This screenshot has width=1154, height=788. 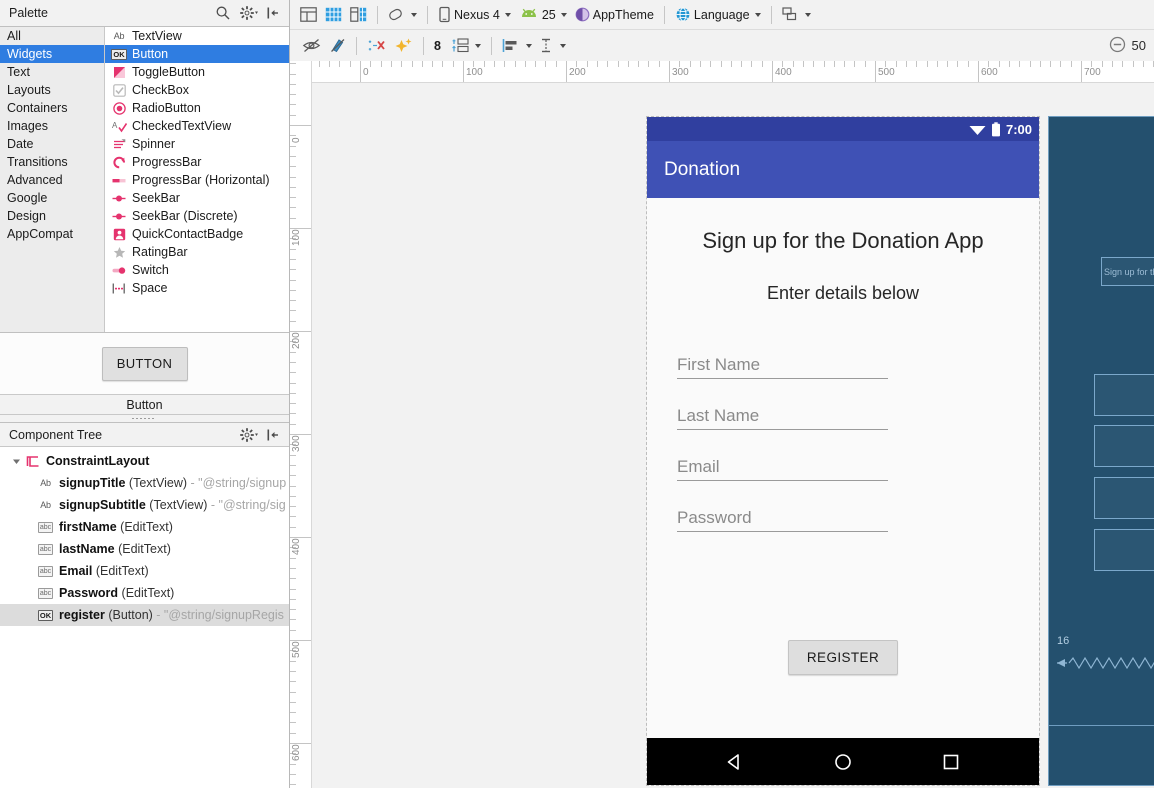 What do you see at coordinates (1124, 498) in the screenshot?
I see `blueprint-email-box` at bounding box center [1124, 498].